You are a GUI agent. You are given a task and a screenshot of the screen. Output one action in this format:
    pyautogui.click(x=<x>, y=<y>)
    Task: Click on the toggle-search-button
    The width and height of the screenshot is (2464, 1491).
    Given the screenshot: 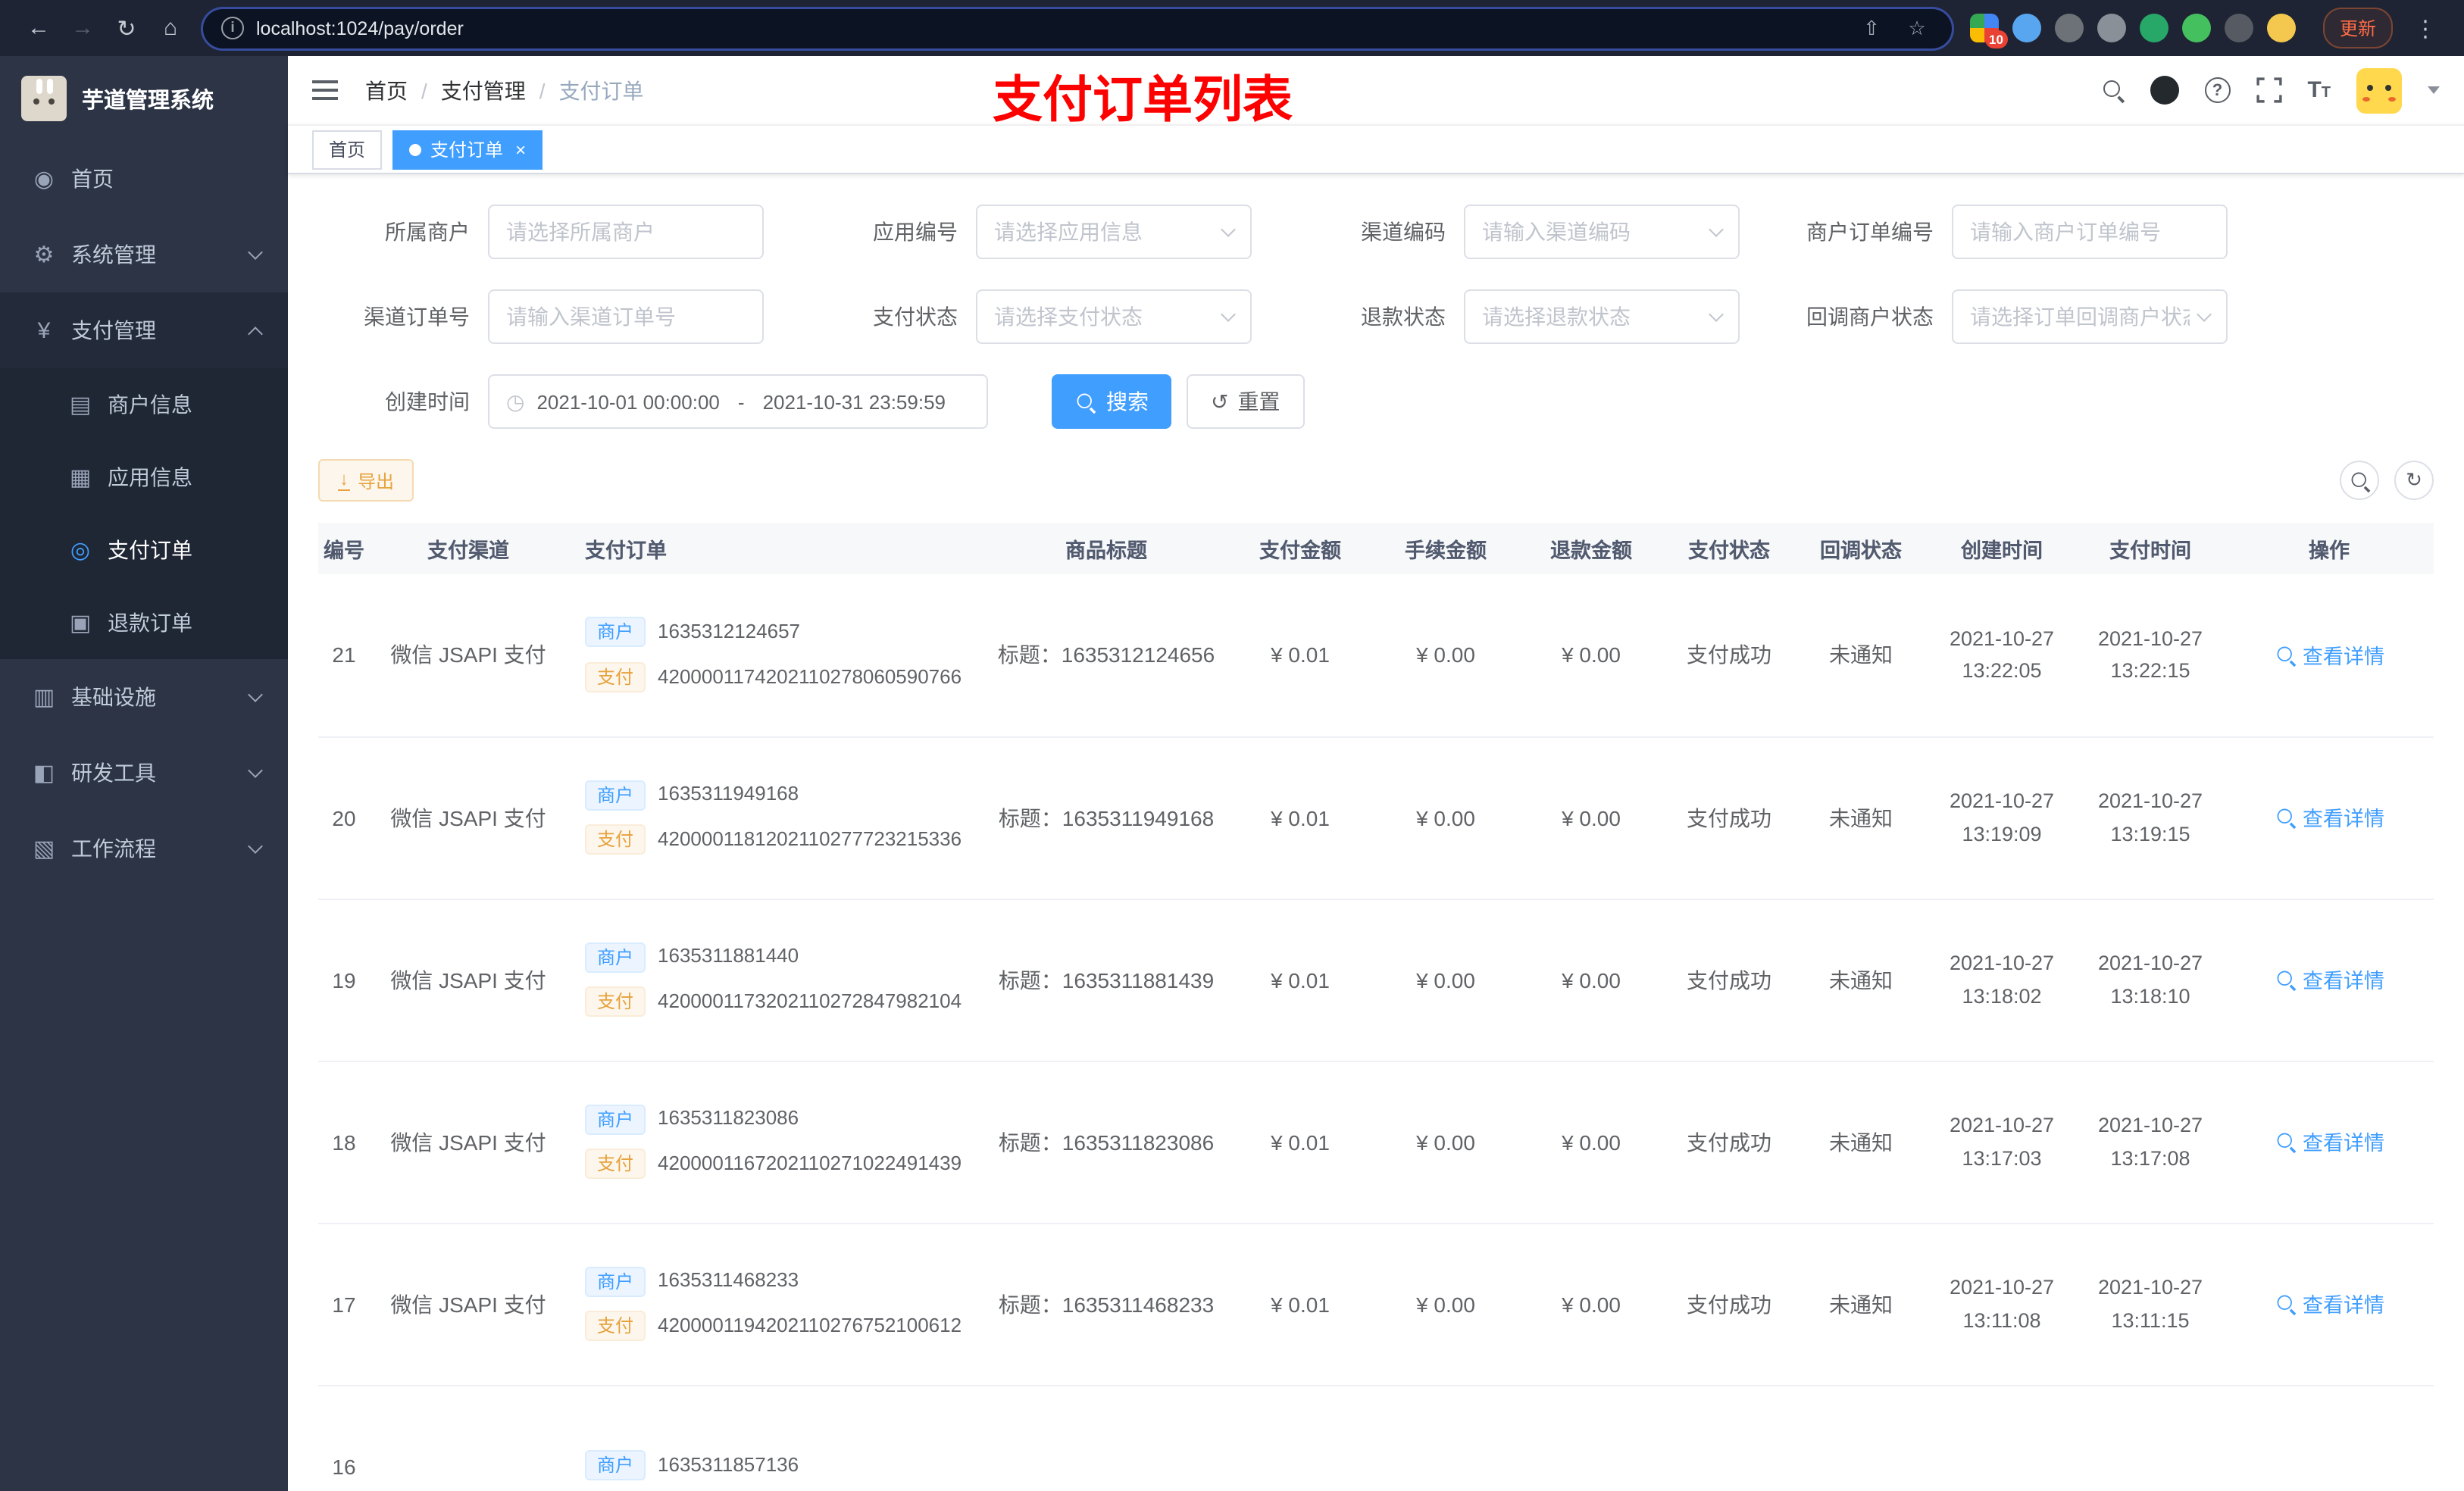 What is the action you would take?
    pyautogui.click(x=2359, y=480)
    